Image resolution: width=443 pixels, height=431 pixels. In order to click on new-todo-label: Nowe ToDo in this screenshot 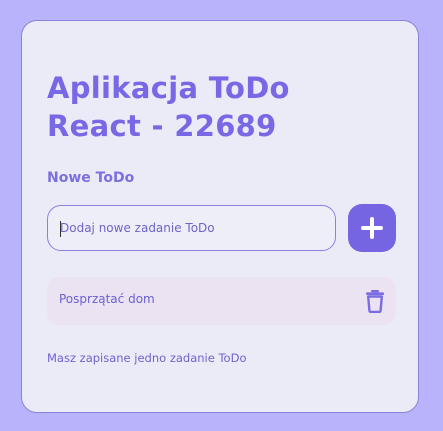, I will do `click(91, 178)`.